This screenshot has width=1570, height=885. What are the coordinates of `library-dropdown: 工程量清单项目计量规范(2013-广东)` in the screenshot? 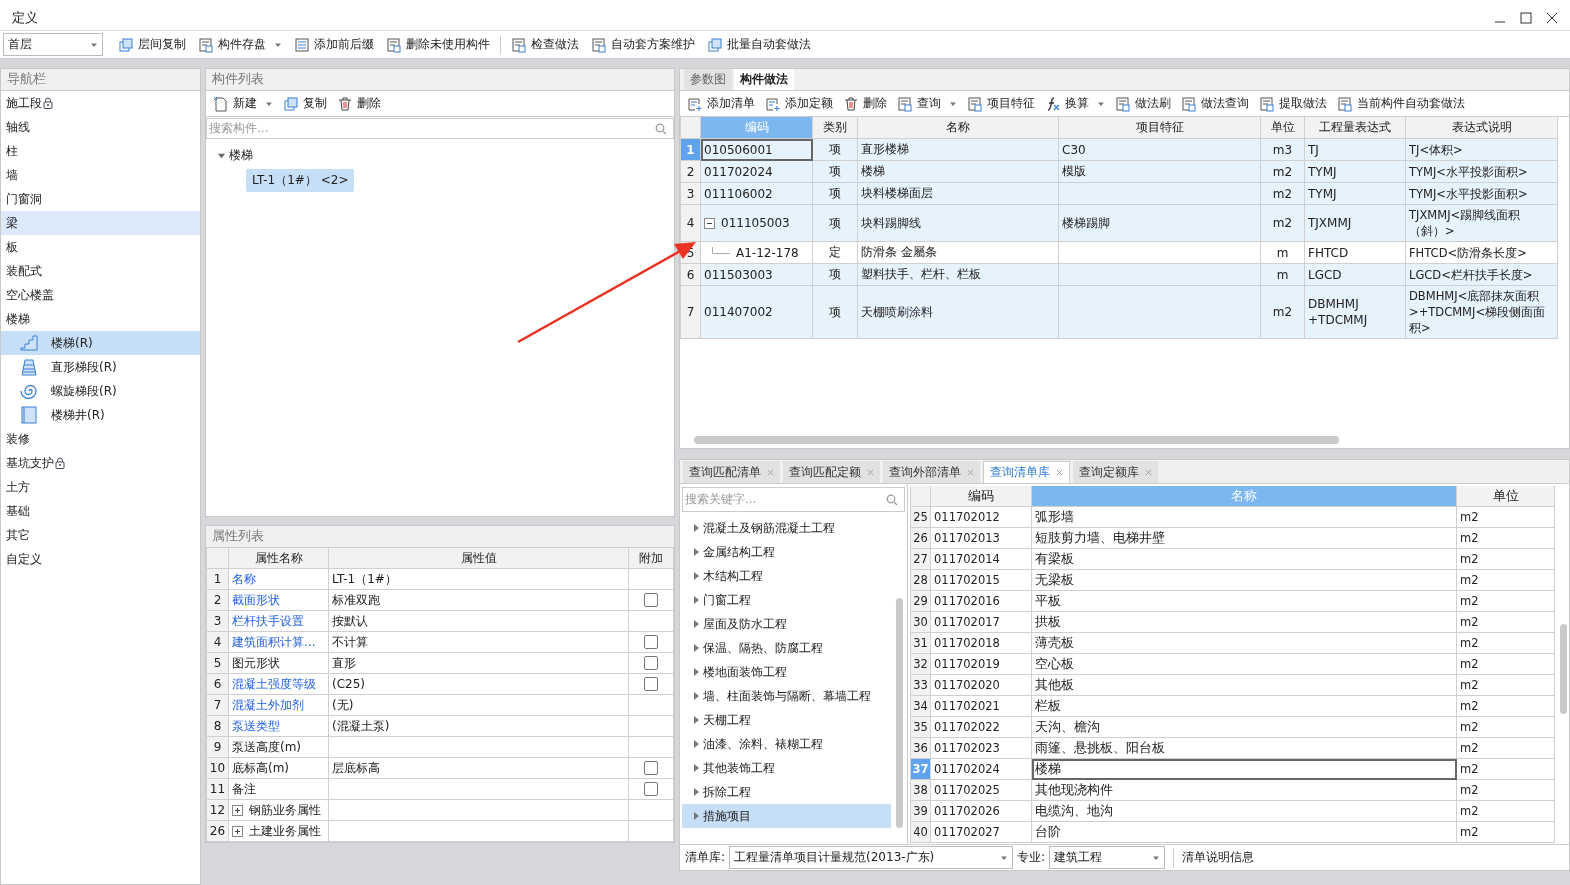 It's located at (871, 857).